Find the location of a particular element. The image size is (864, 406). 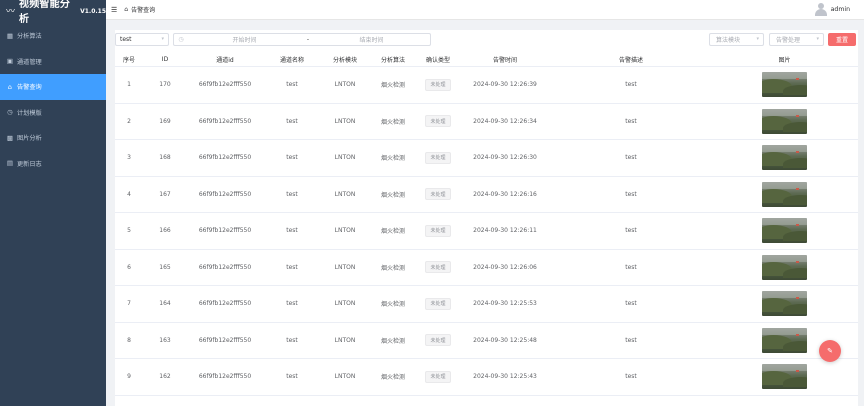

sidebar-item-image-analysis: ▩ 图片分析 is located at coordinates (53, 138).